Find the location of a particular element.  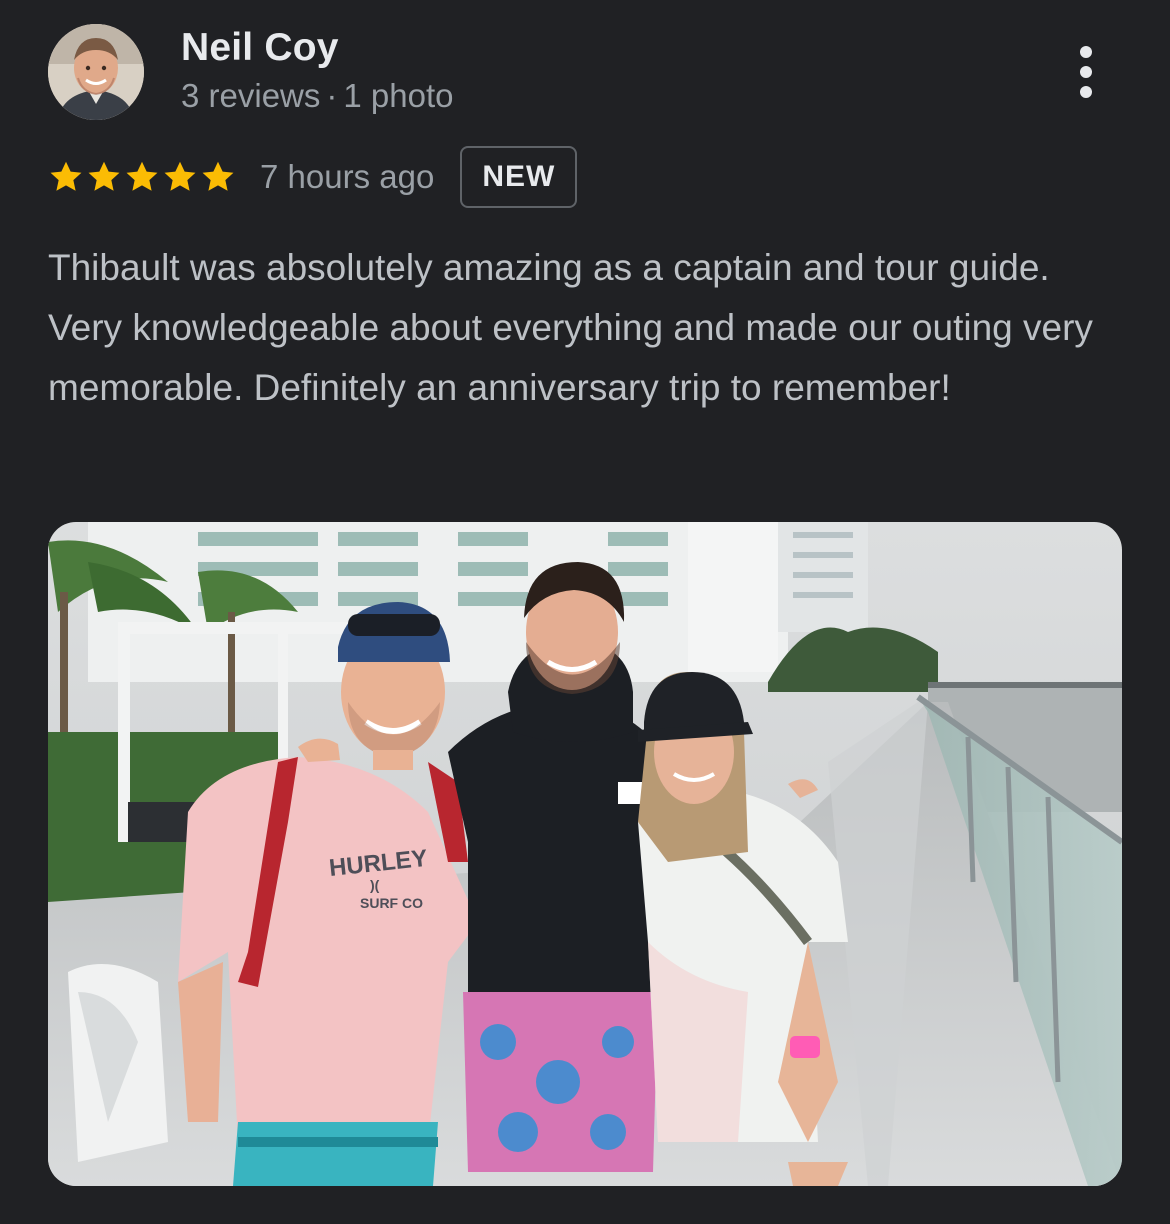

reviewer-avatar is located at coordinates (96, 72).